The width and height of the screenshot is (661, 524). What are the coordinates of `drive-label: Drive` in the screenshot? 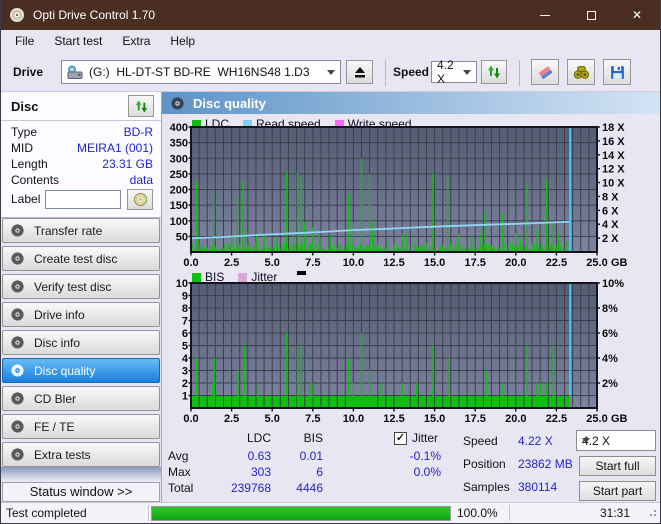 It's located at (28, 72).